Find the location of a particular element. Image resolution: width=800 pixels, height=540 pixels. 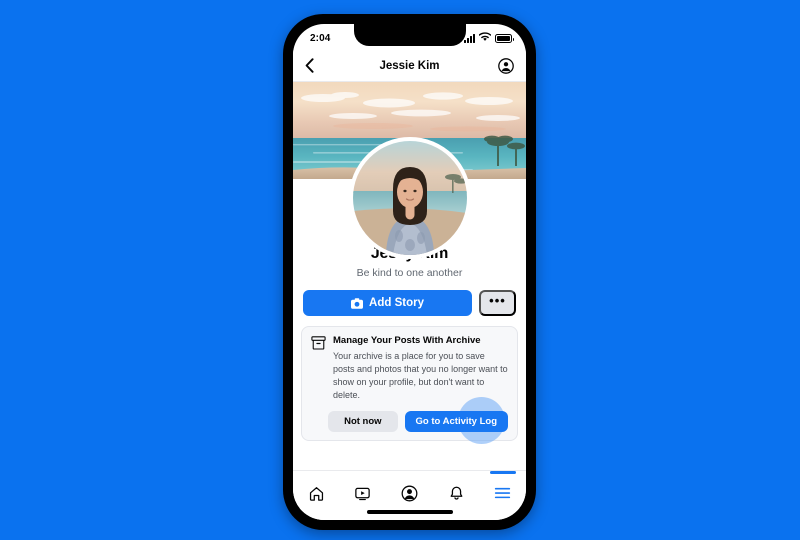

video-play-icon is located at coordinates (363, 493).